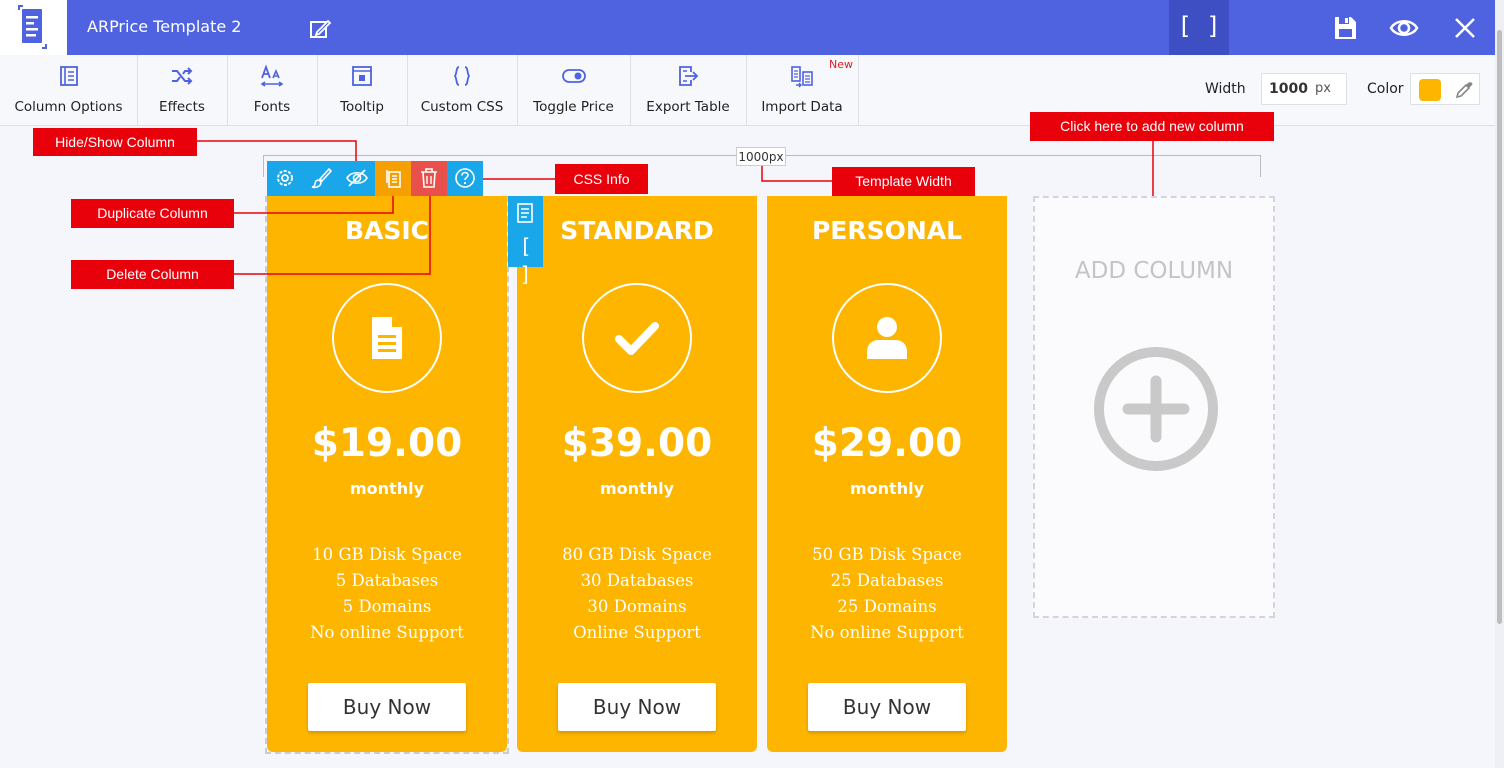 This screenshot has height=768, width=1504. What do you see at coordinates (462, 76) in the screenshot?
I see `braces-icon` at bounding box center [462, 76].